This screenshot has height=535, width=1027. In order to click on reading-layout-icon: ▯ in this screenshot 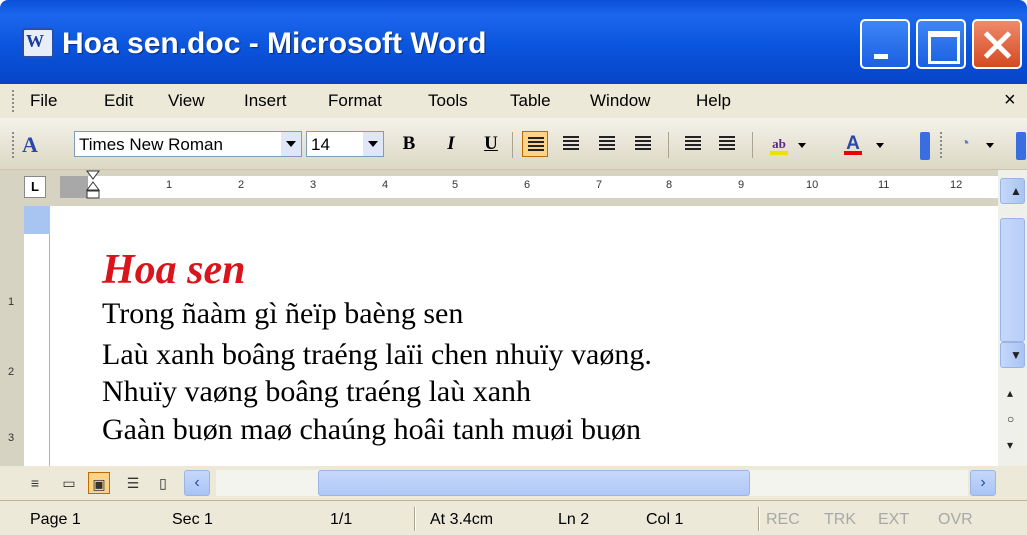, I will do `click(163, 483)`.